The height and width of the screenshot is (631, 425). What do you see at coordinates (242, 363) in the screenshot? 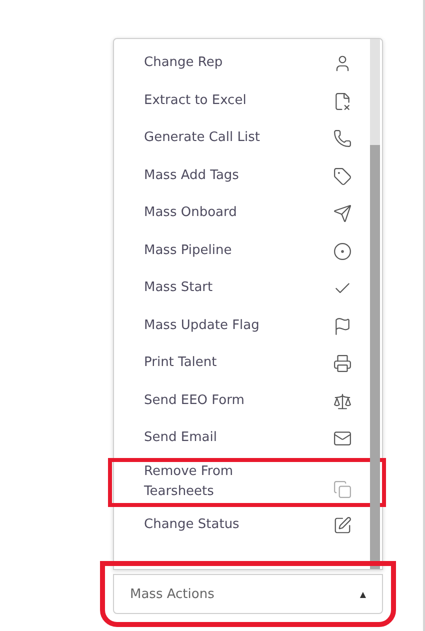
I see `menu-item: Print Talent` at bounding box center [242, 363].